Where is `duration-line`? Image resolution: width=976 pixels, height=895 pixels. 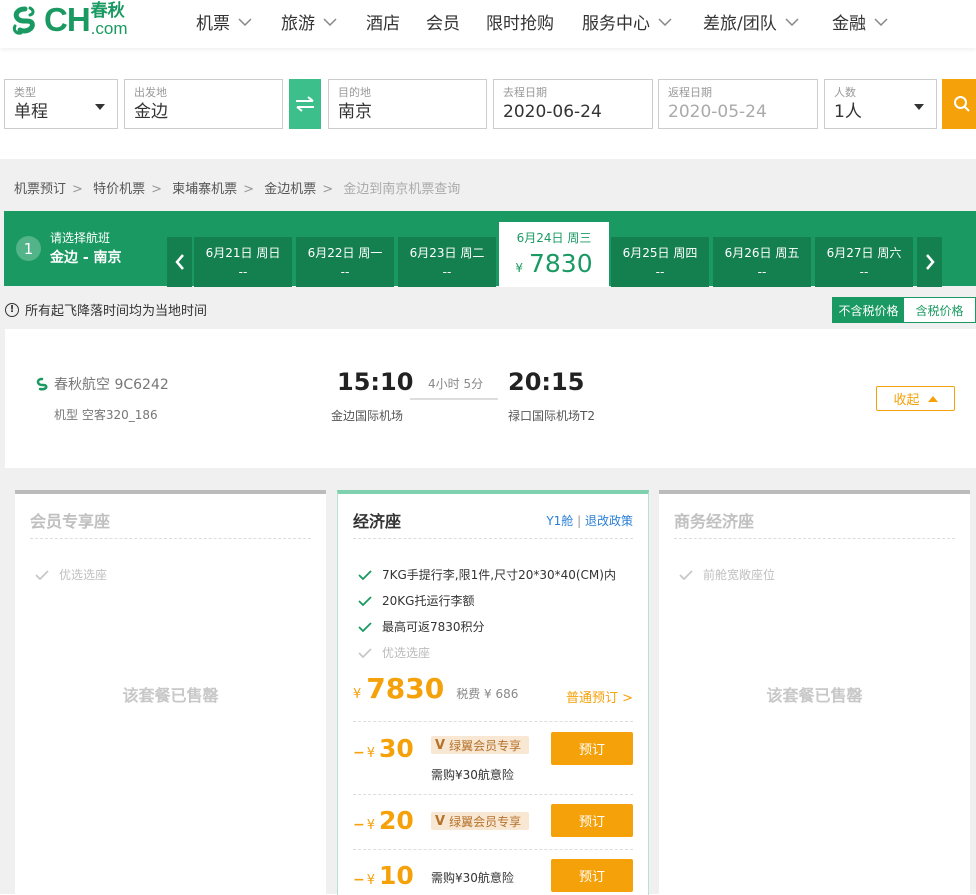 duration-line is located at coordinates (454, 399).